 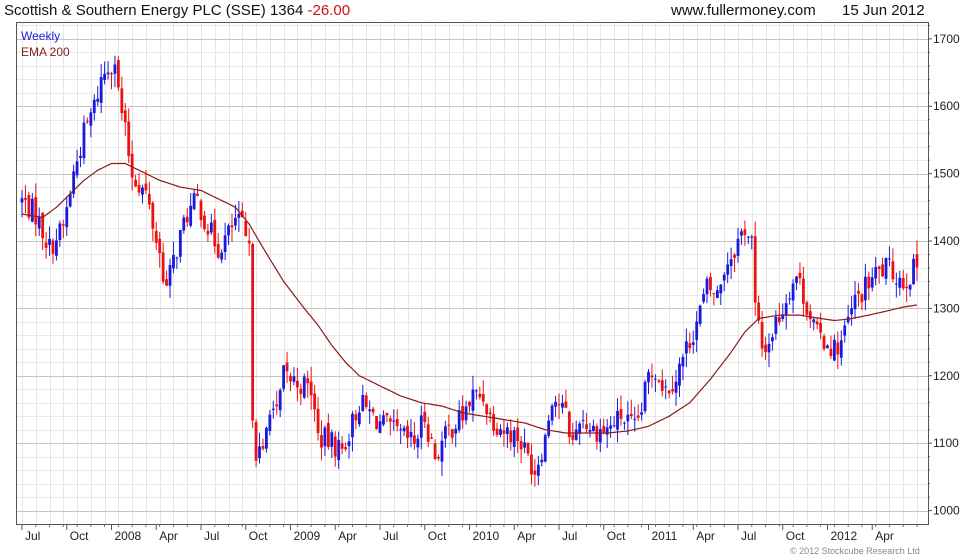 What do you see at coordinates (347, 536) in the screenshot?
I see `x-tick-label: Apr` at bounding box center [347, 536].